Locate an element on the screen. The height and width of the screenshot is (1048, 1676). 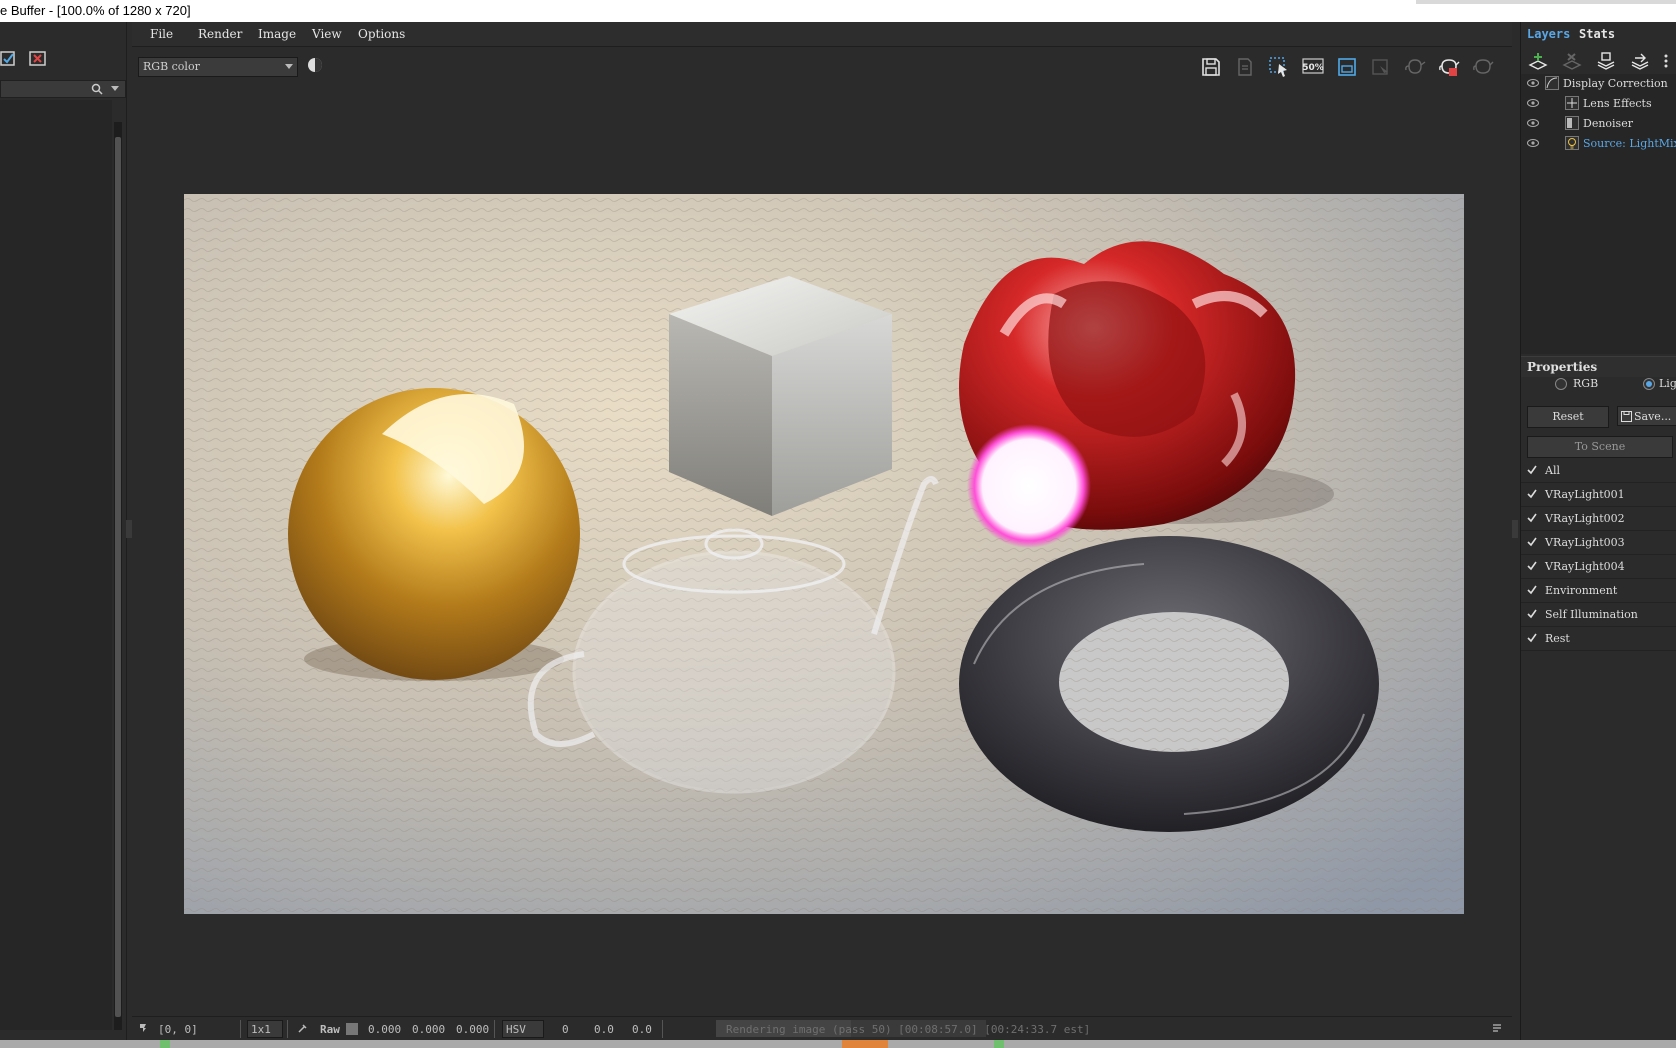
history-scrollbar is located at coordinates (118, 576).